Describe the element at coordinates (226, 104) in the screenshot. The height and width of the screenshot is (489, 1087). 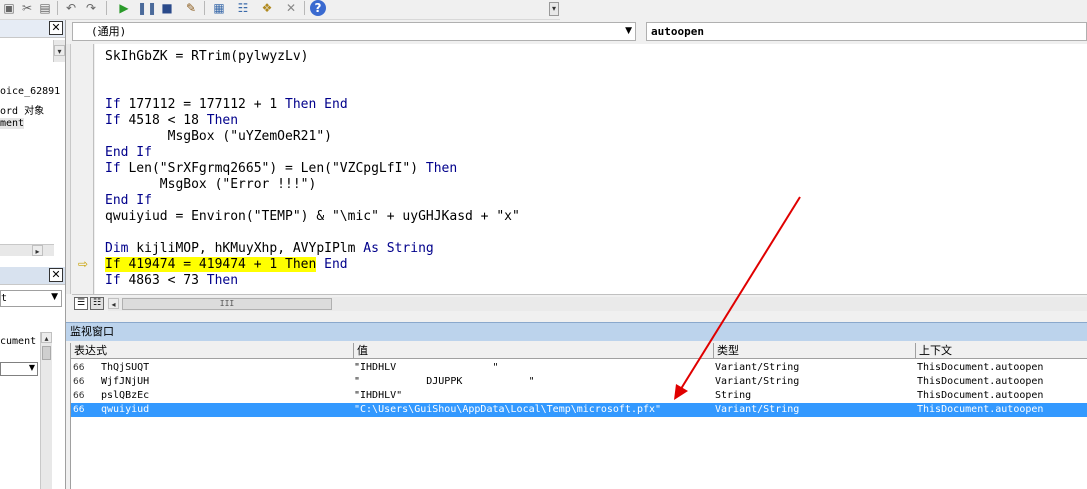
I see `code-line: If 177112 = 177112 + 1 Then End` at that location.